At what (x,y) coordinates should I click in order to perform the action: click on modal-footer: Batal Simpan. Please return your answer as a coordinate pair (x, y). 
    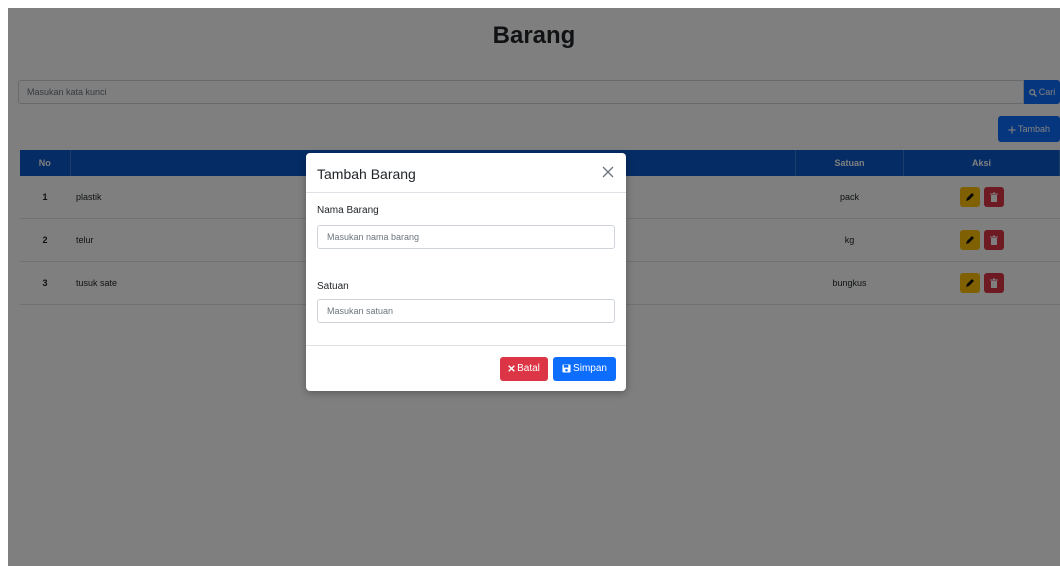
    Looking at the image, I should click on (466, 368).